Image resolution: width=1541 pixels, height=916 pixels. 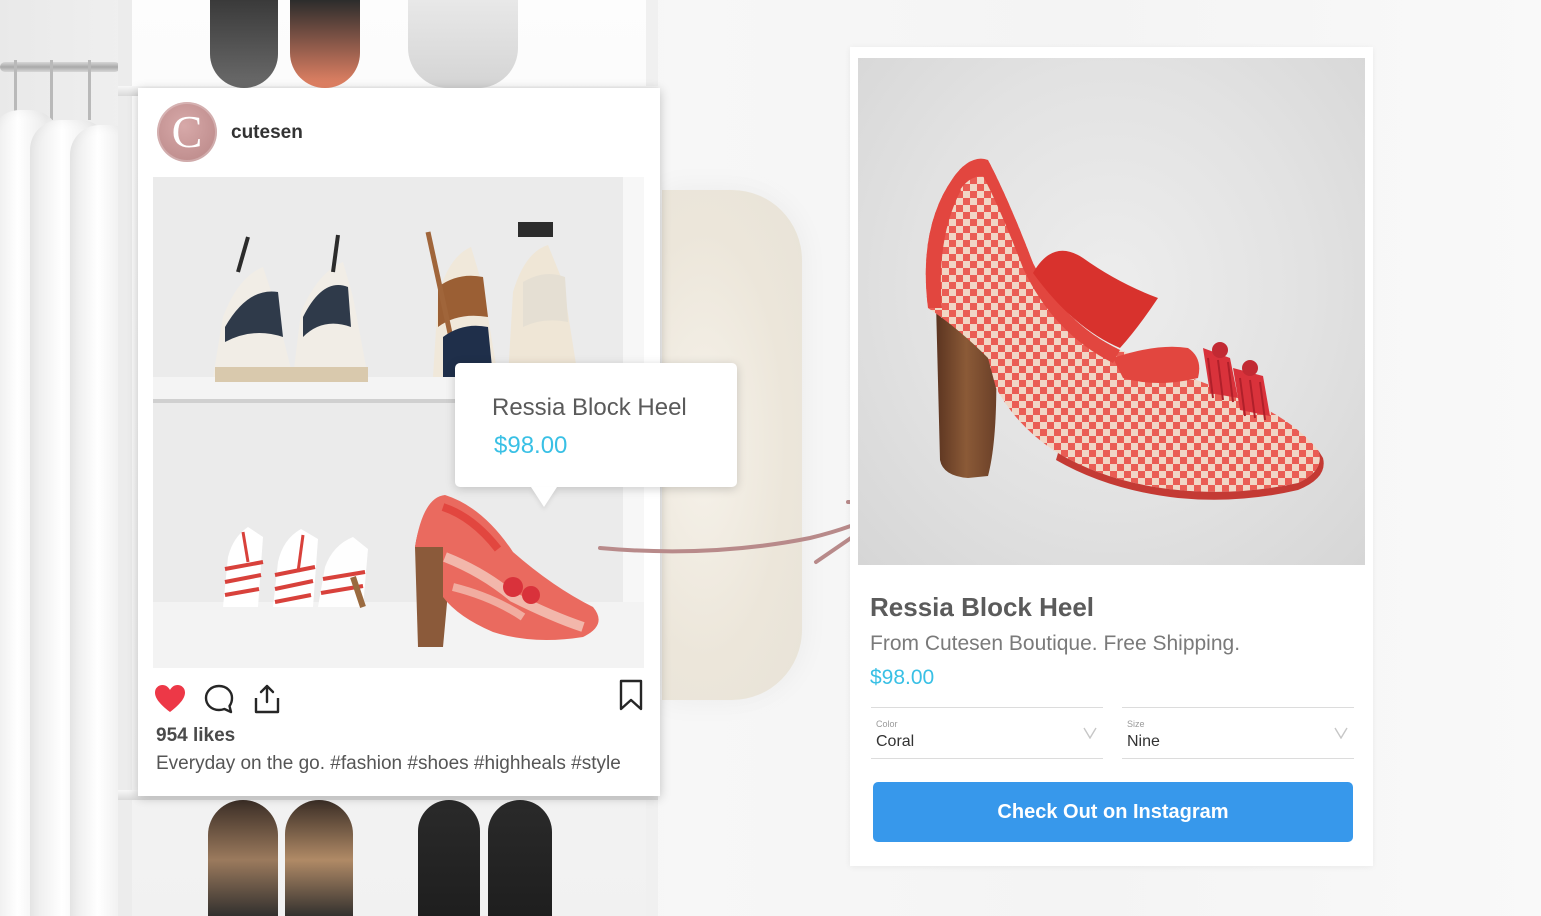 I want to click on product-title: Ressia Block Heel, so click(x=982, y=607).